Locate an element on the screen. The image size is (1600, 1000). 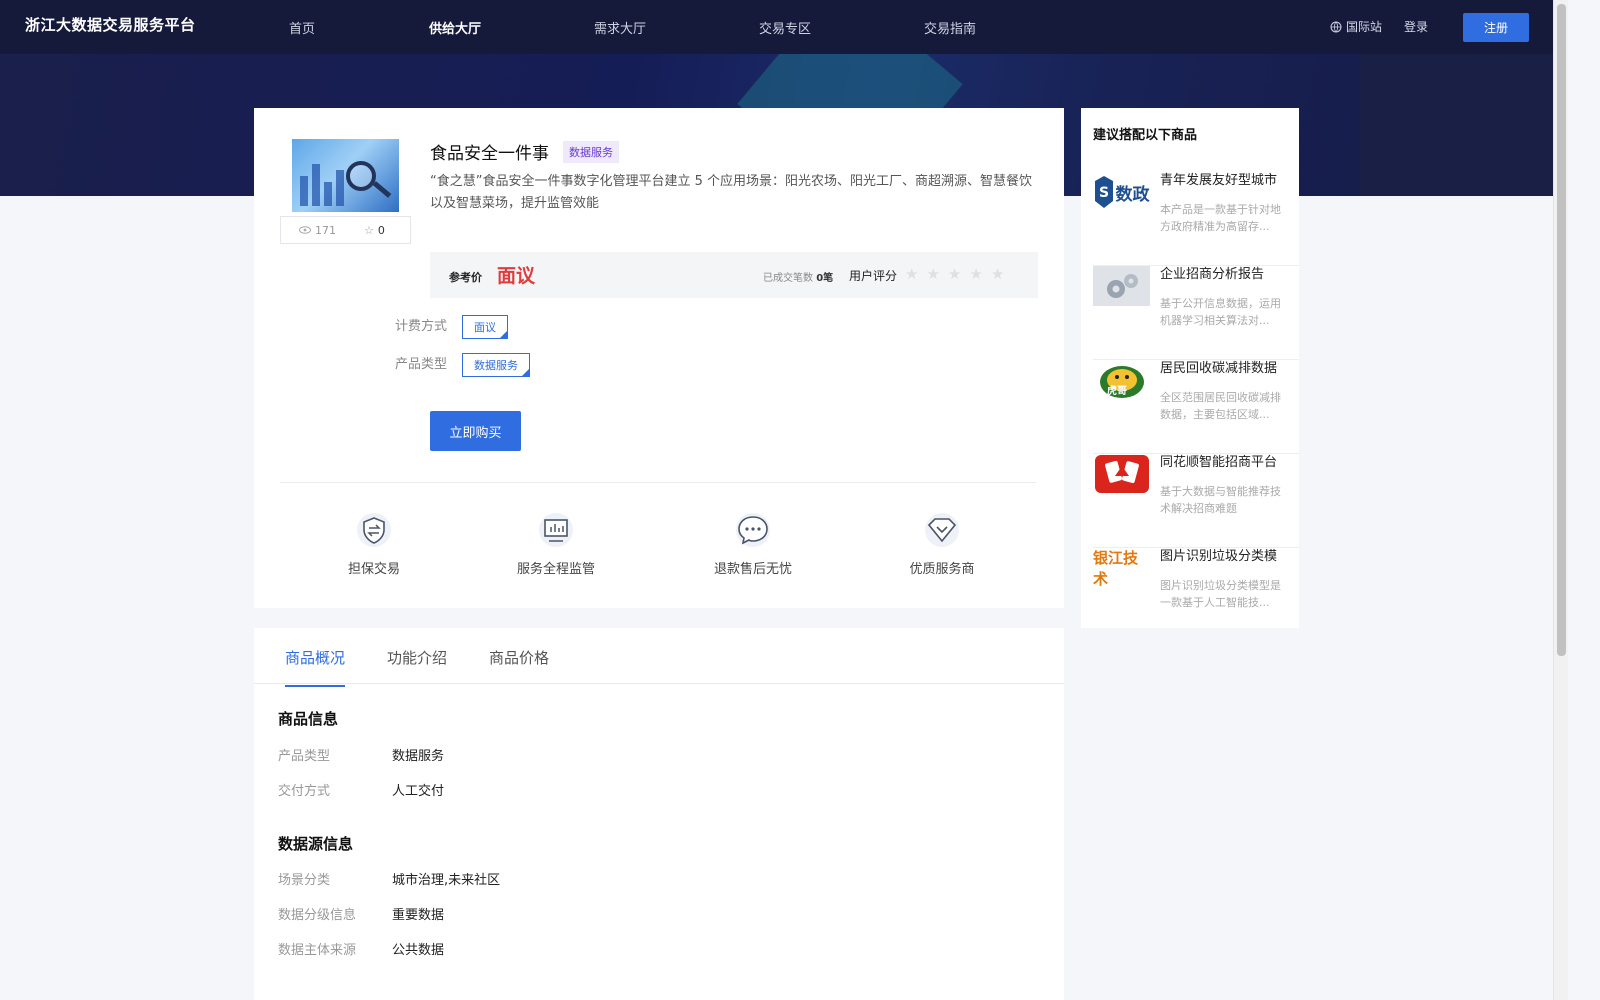
product-stats: 171 ☆ 0 is located at coordinates (345, 230).